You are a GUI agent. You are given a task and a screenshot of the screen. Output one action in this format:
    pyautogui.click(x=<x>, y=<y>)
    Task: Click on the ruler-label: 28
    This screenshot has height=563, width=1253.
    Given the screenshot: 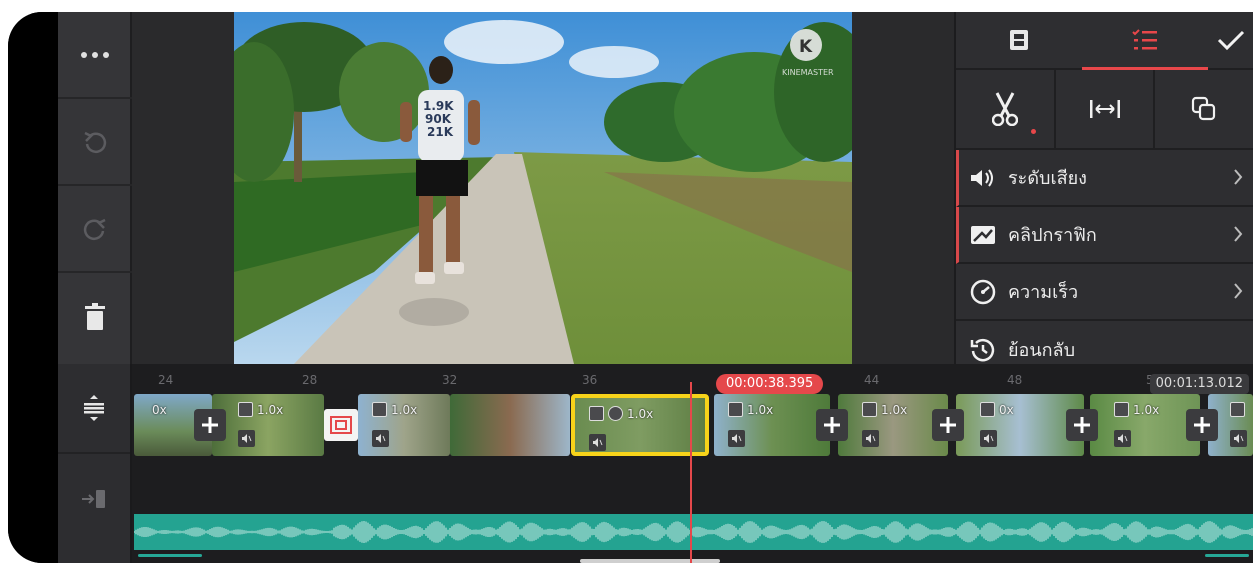 What is the action you would take?
    pyautogui.click(x=310, y=380)
    